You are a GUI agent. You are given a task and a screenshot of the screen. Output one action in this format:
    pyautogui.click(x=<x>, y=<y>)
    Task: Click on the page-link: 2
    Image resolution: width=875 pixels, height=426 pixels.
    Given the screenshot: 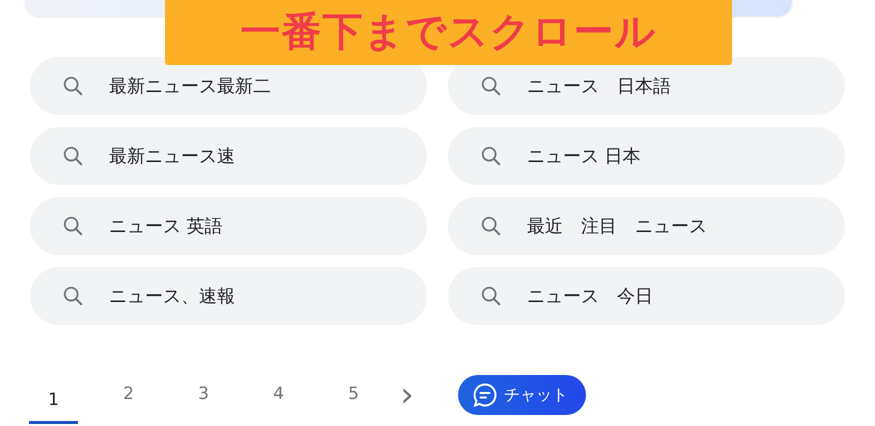 What is the action you would take?
    pyautogui.click(x=128, y=395)
    